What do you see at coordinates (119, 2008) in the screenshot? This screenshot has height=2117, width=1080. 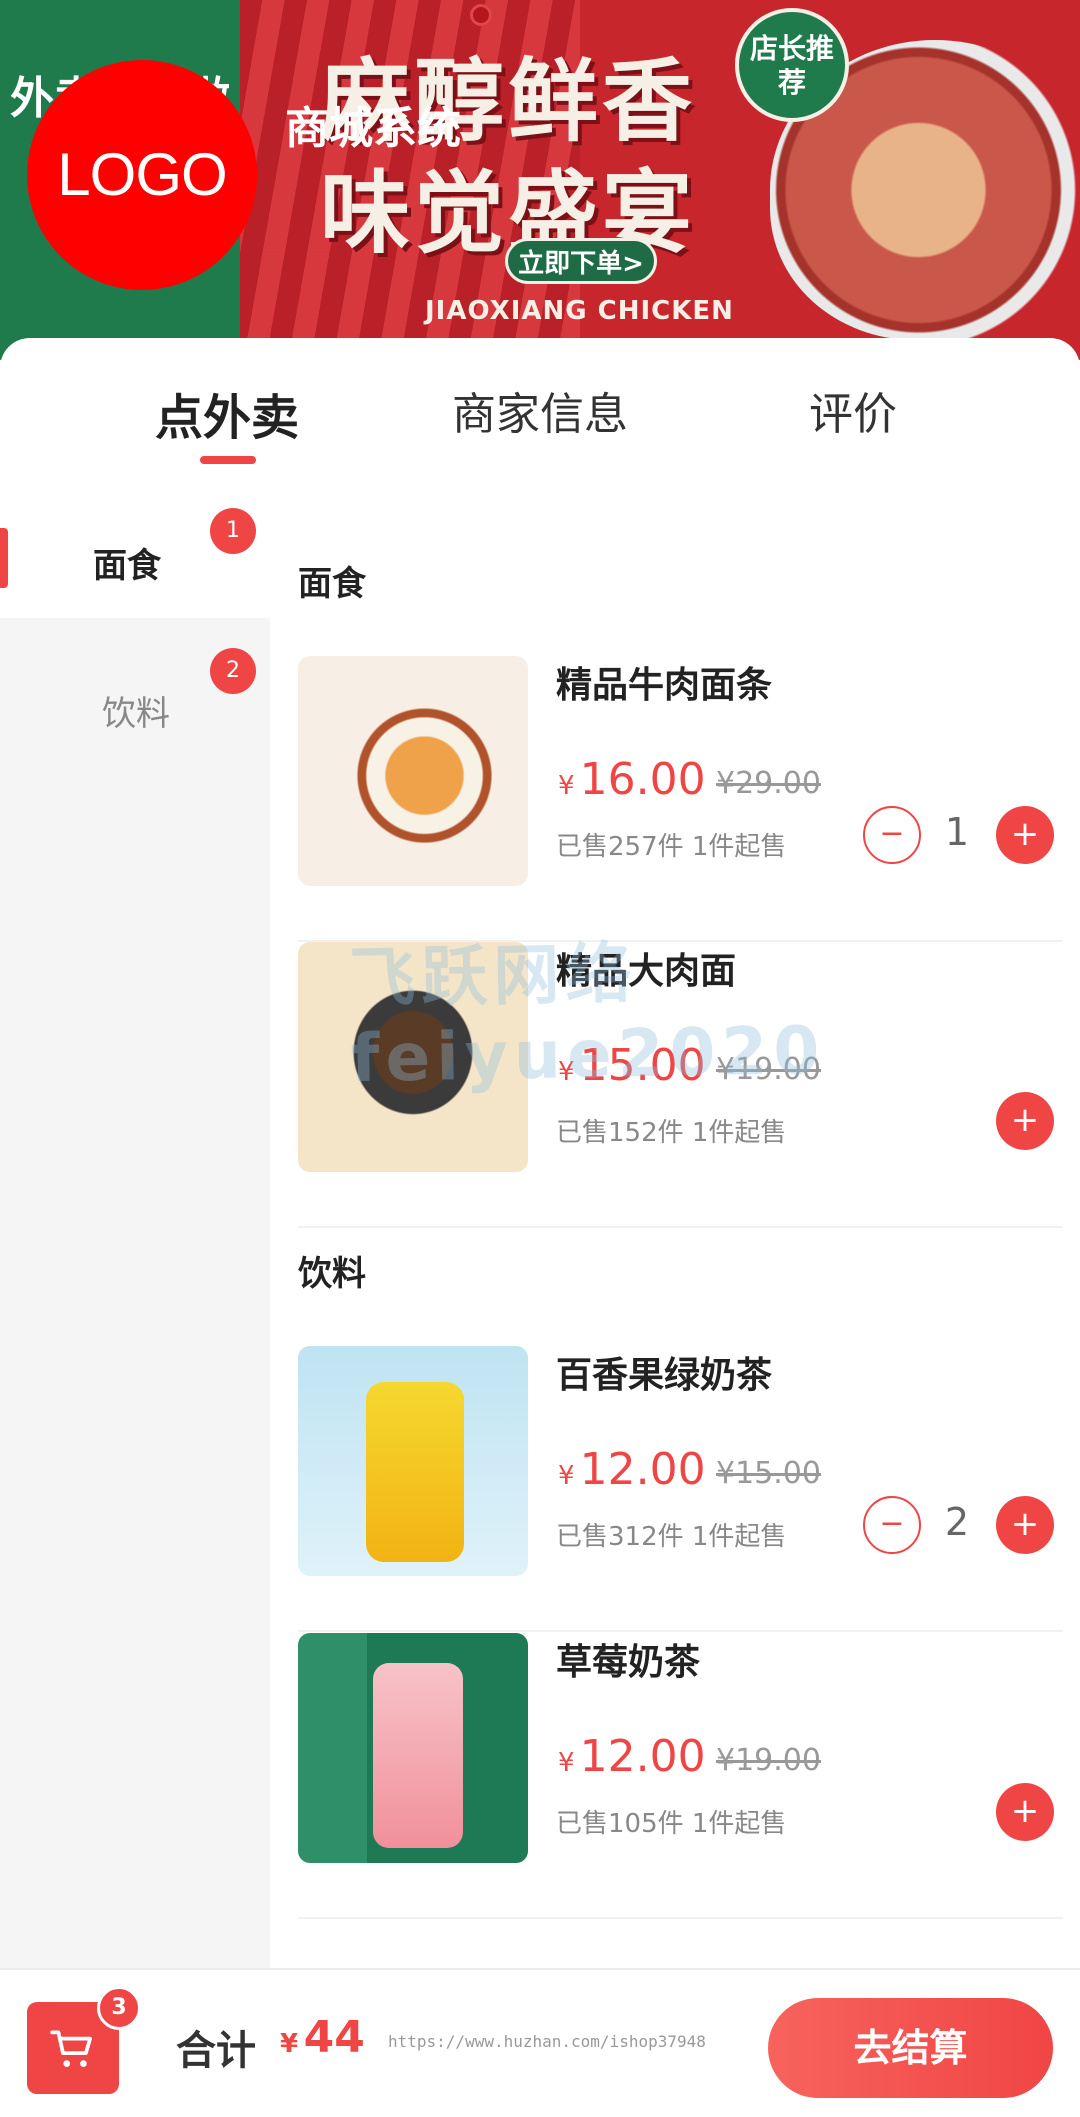 I see `cart-count-badge: 3` at bounding box center [119, 2008].